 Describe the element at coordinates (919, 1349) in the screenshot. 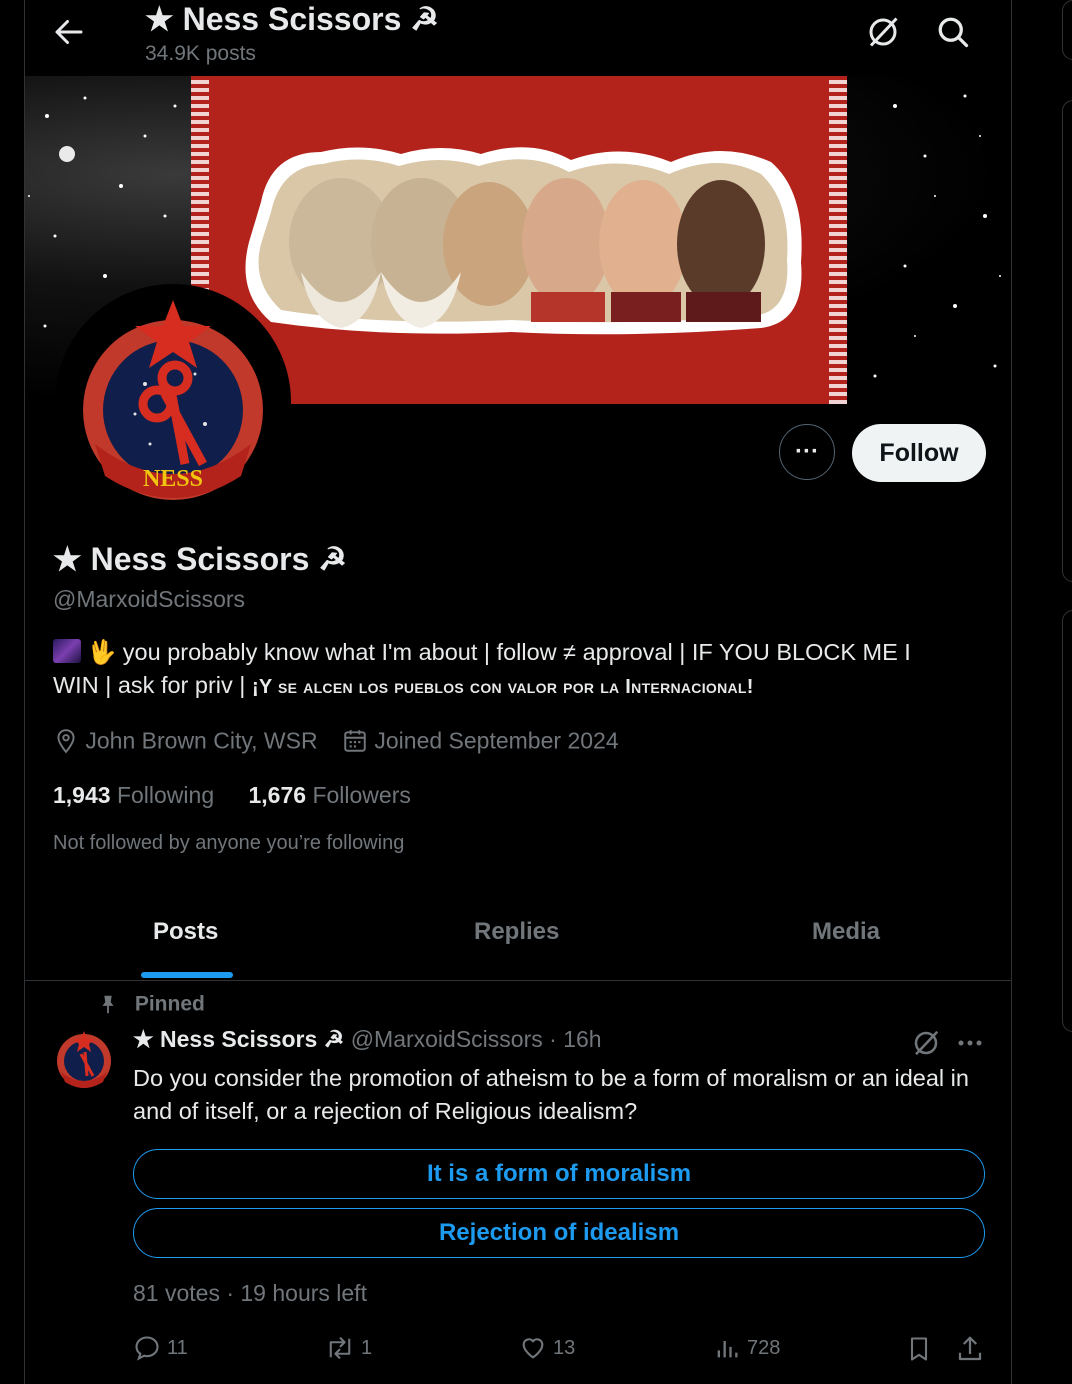

I see `bookmark-icon` at that location.